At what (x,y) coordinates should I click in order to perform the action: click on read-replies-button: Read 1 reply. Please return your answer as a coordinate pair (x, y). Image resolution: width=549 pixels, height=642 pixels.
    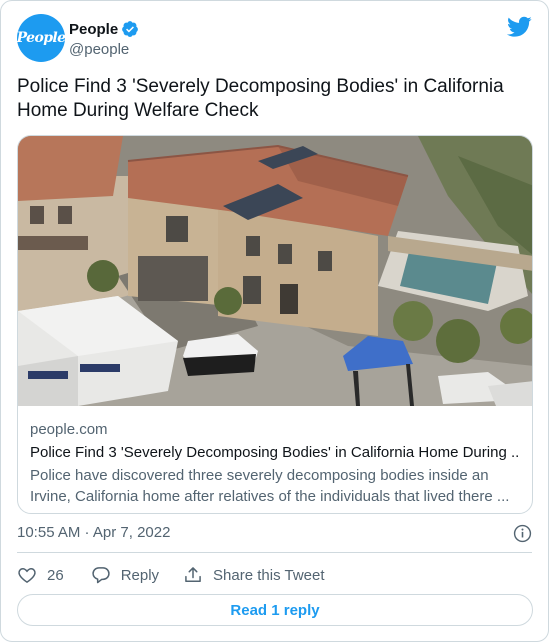
    Looking at the image, I should click on (275, 610).